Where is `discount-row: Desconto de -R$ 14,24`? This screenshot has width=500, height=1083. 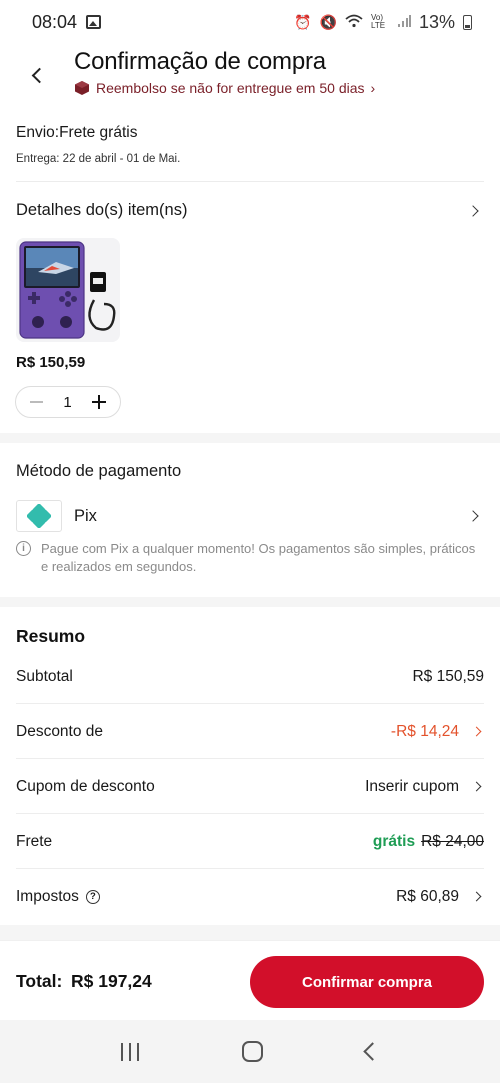
discount-row: Desconto de -R$ 14,24 is located at coordinates (250, 731).